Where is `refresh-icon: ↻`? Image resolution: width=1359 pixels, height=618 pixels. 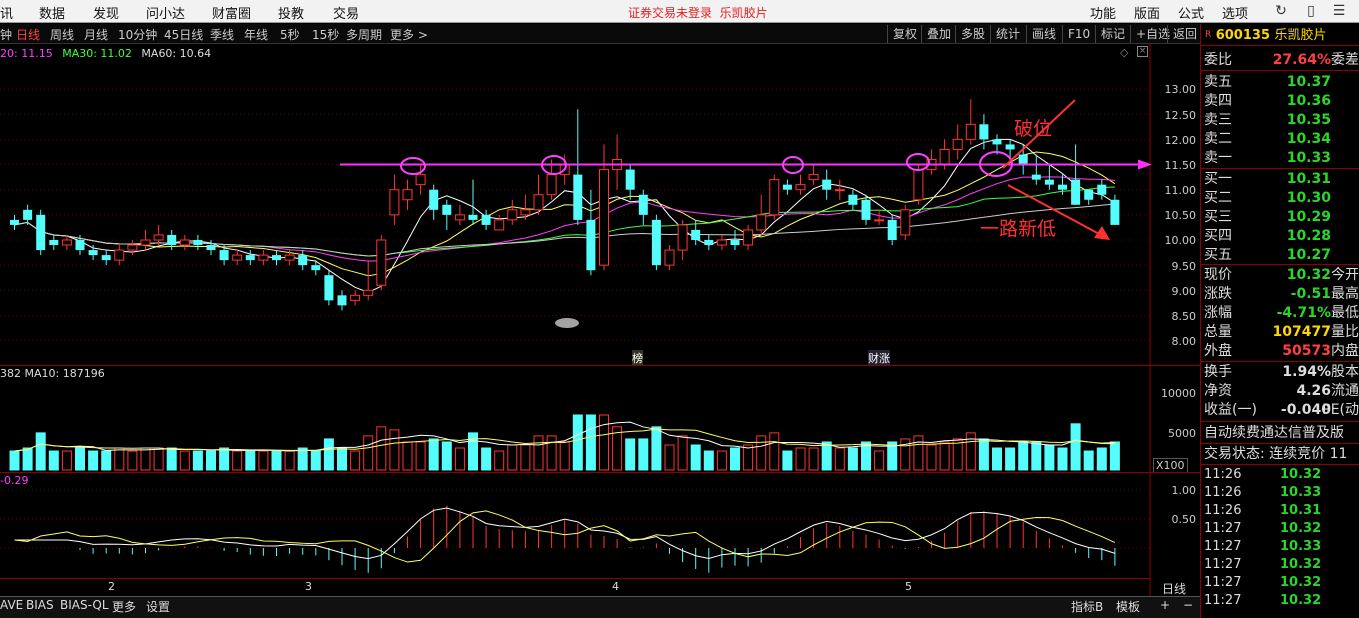 refresh-icon: ↻ is located at coordinates (1281, 11).